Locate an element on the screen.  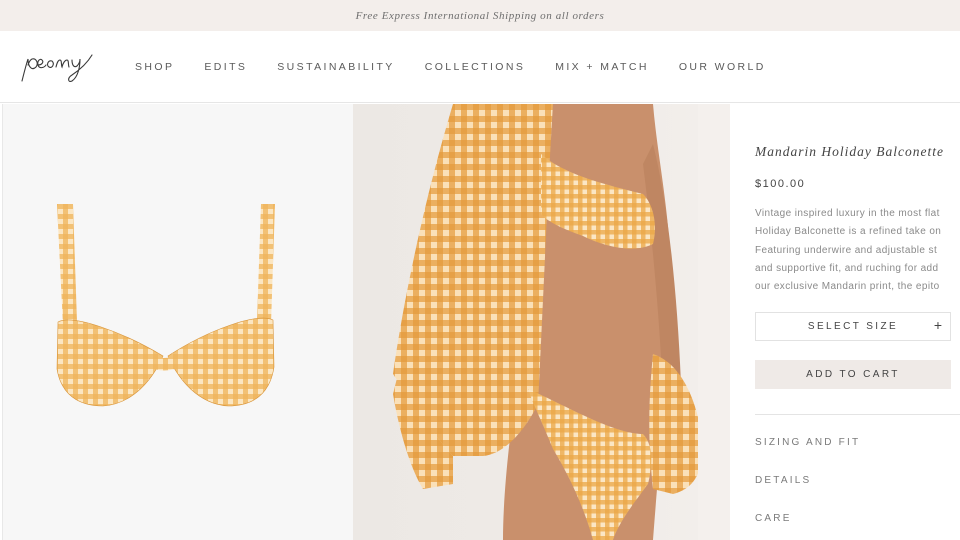
brand-logo: peony is located at coordinates (58, 65).